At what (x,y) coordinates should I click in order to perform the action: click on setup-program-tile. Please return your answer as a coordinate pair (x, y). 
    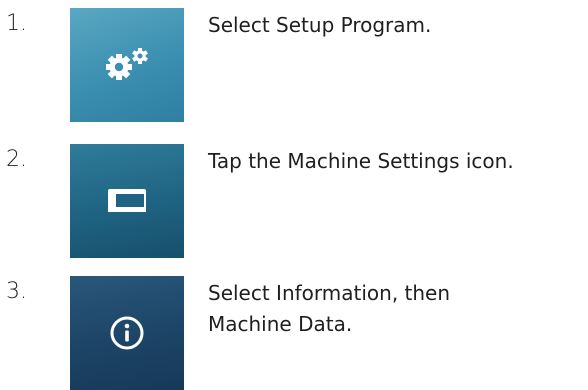
    Looking at the image, I should click on (127, 65).